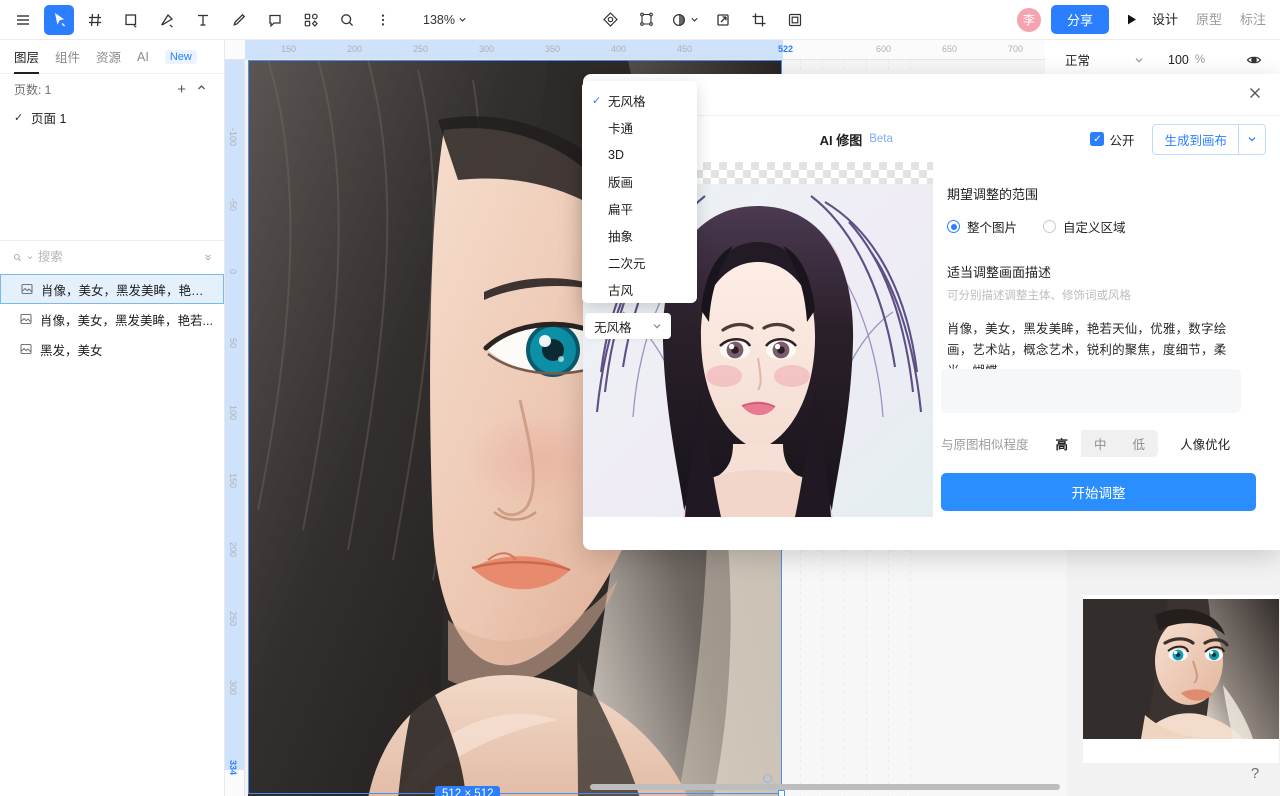 This screenshot has width=1280, height=796. What do you see at coordinates (639, 208) in the screenshot?
I see `style-option-flat: 扁平` at bounding box center [639, 208].